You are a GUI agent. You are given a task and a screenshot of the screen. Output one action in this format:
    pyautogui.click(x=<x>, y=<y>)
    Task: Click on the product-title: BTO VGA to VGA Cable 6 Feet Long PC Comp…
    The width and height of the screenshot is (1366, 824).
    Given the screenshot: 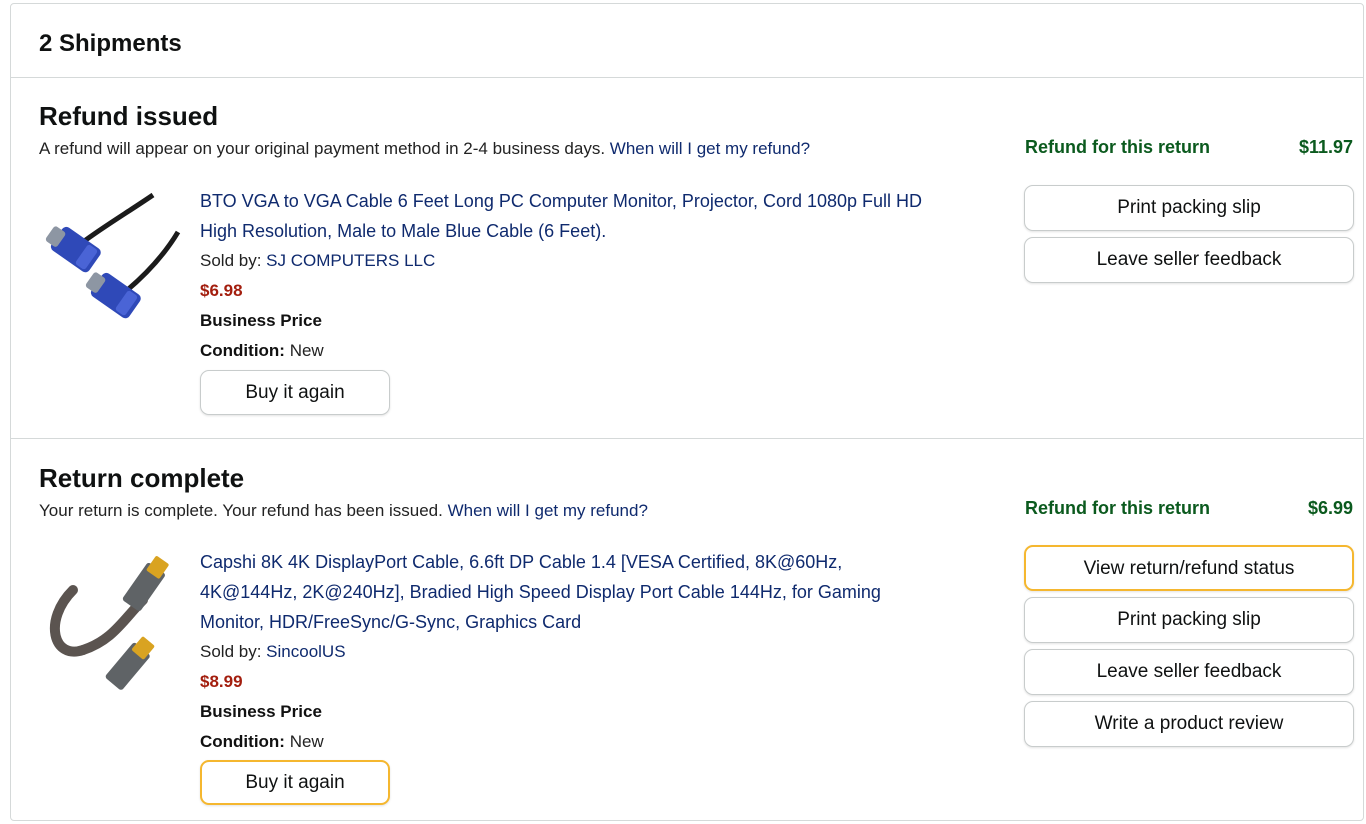 What is the action you would take?
    pyautogui.click(x=595, y=216)
    